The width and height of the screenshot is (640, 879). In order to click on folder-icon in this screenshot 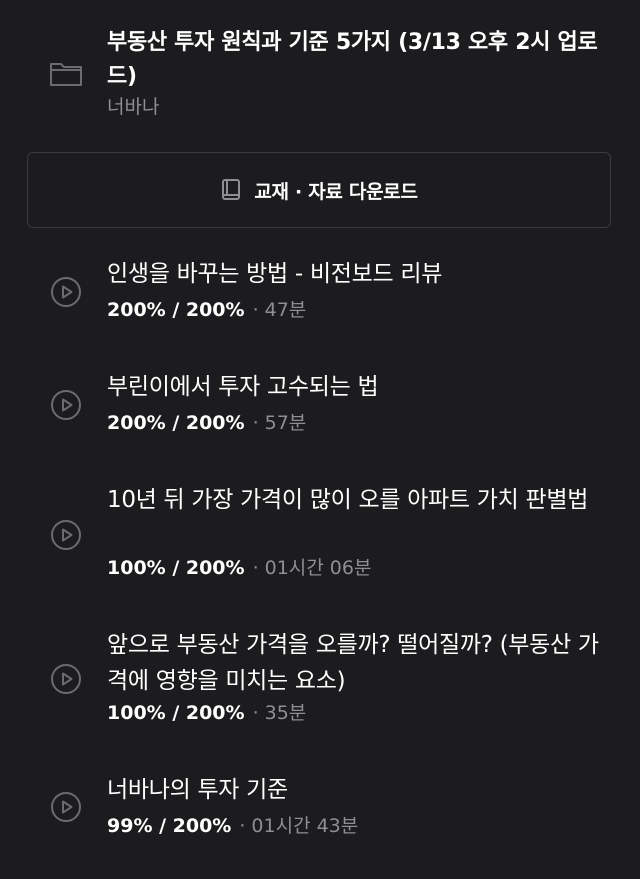, I will do `click(66, 74)`.